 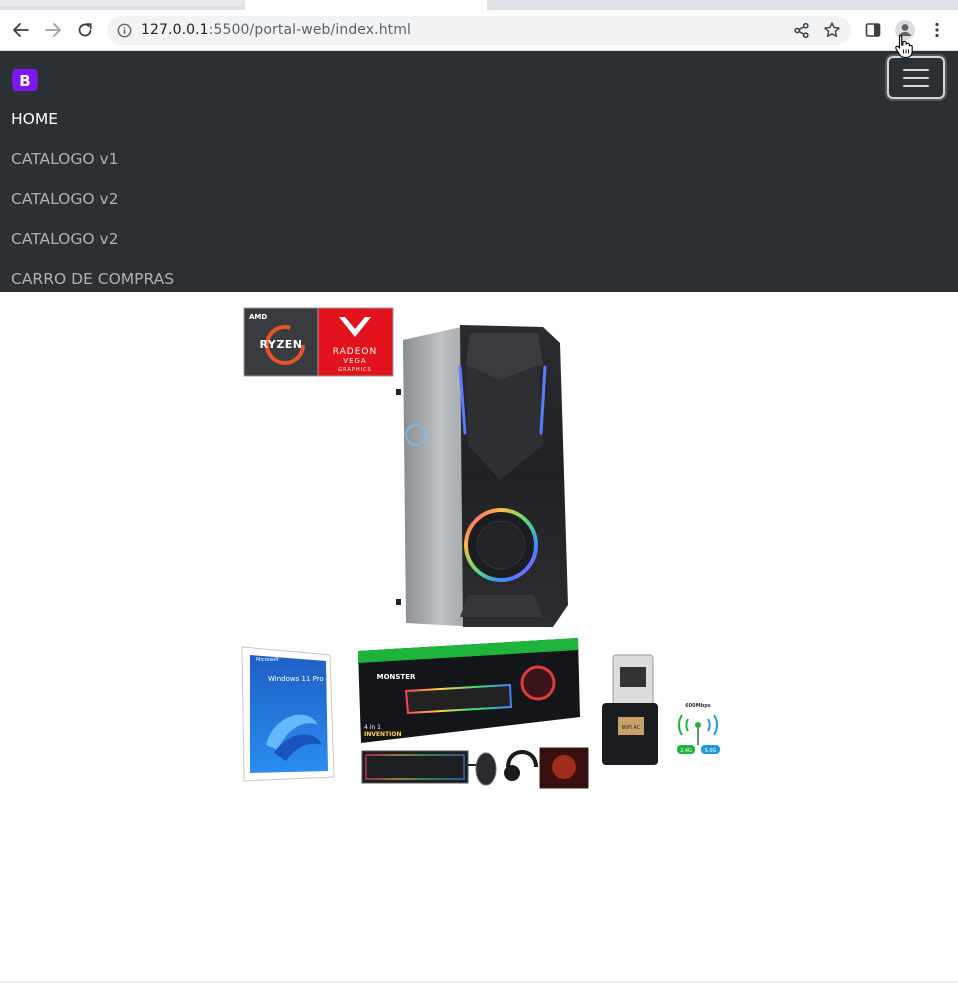 What do you see at coordinates (258, 317) in the screenshot?
I see `amd-label: AMD` at bounding box center [258, 317].